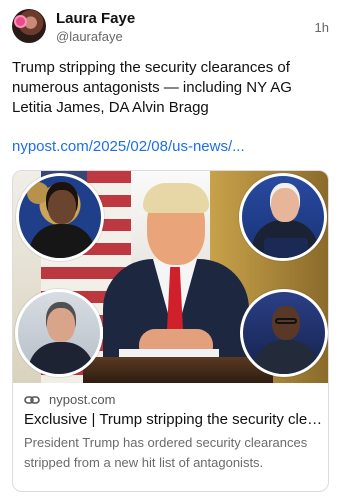 Image resolution: width=343 pixels, height=500 pixels. Describe the element at coordinates (60, 217) in the screenshot. I see `inset-photo-top-left` at that location.